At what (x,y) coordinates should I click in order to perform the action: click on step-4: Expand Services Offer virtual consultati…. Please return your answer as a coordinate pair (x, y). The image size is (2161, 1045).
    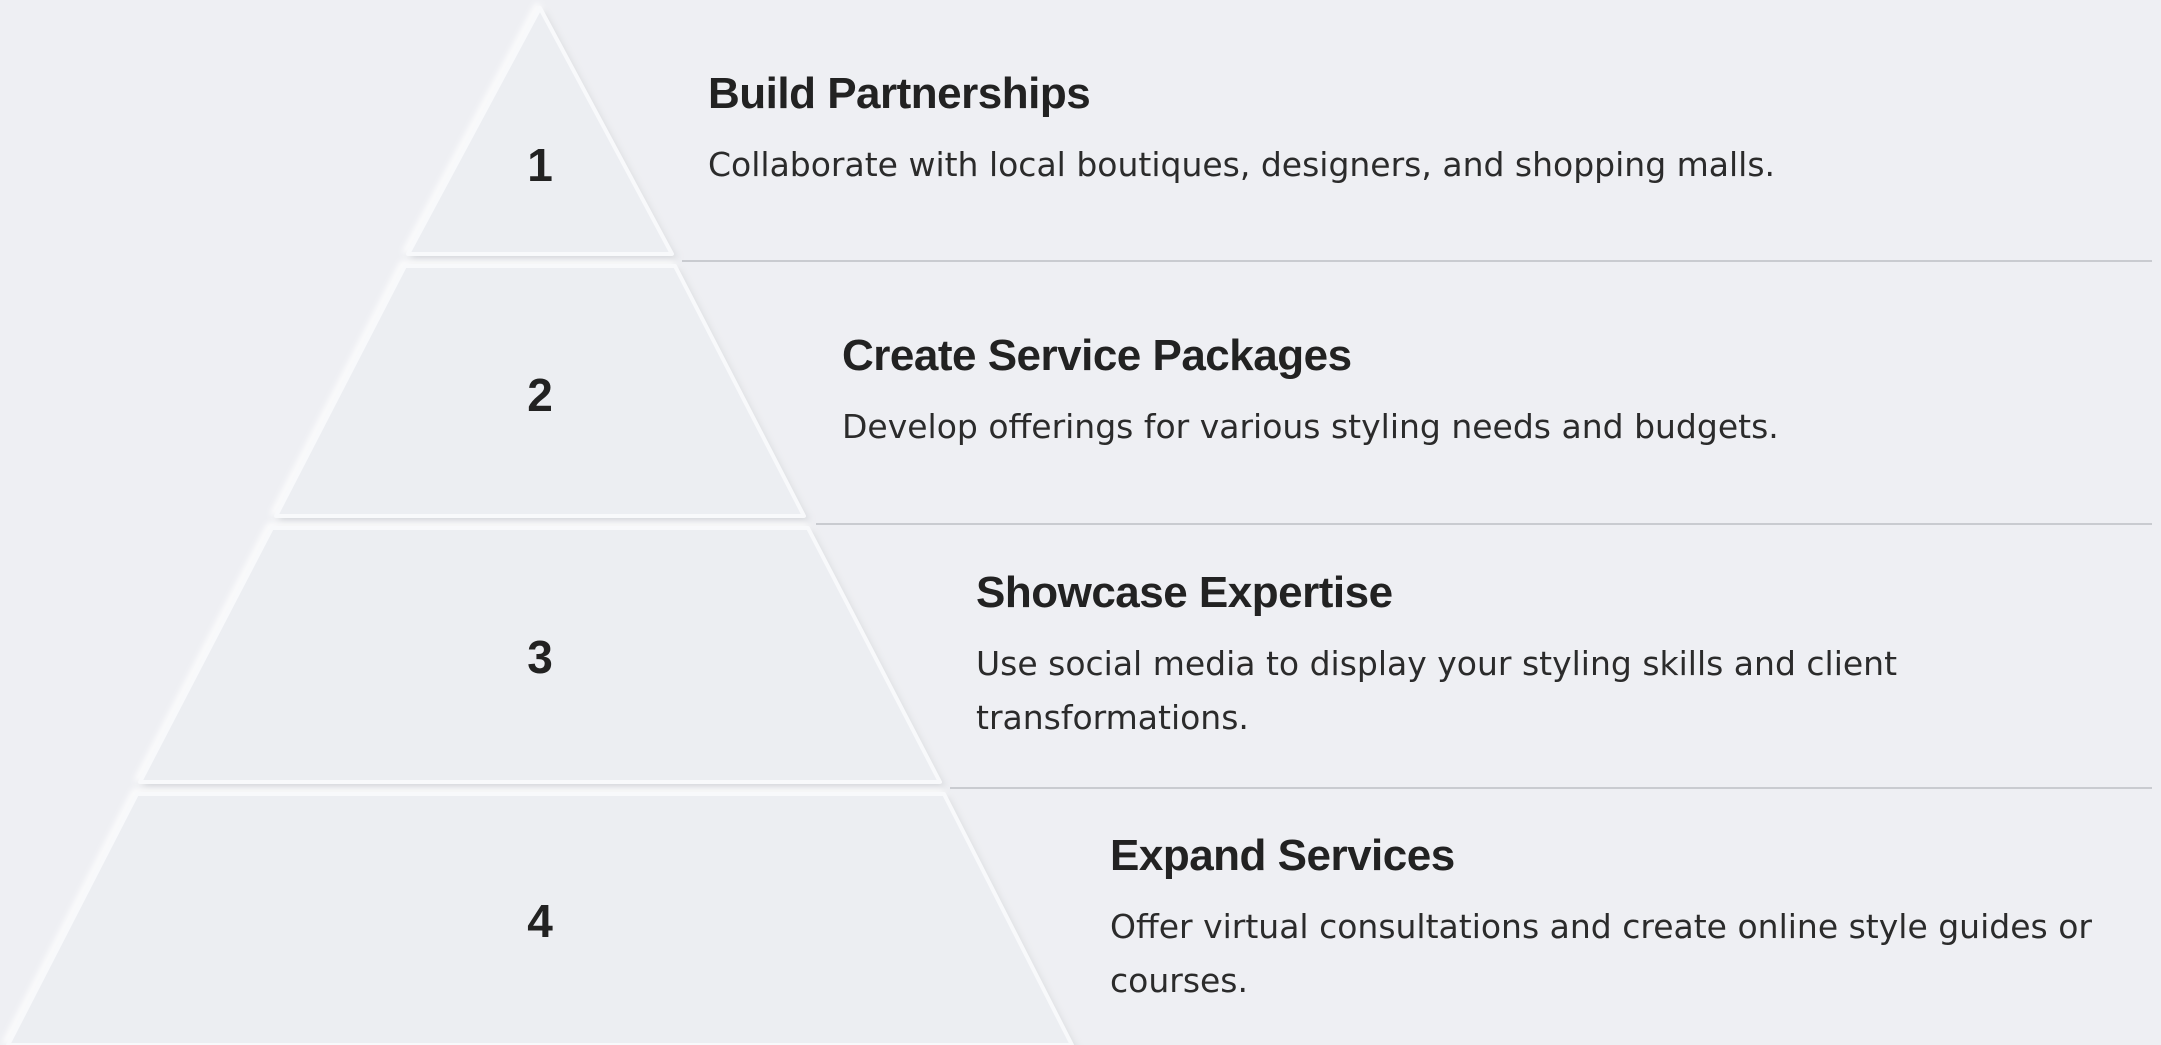
    Looking at the image, I should click on (1625, 919).